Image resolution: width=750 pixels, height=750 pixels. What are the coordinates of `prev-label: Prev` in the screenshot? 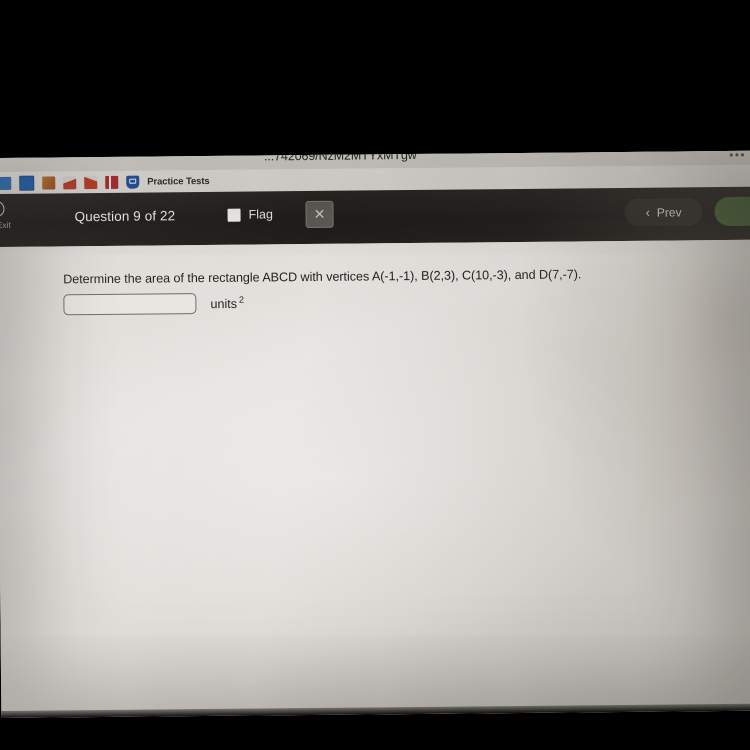 It's located at (669, 212).